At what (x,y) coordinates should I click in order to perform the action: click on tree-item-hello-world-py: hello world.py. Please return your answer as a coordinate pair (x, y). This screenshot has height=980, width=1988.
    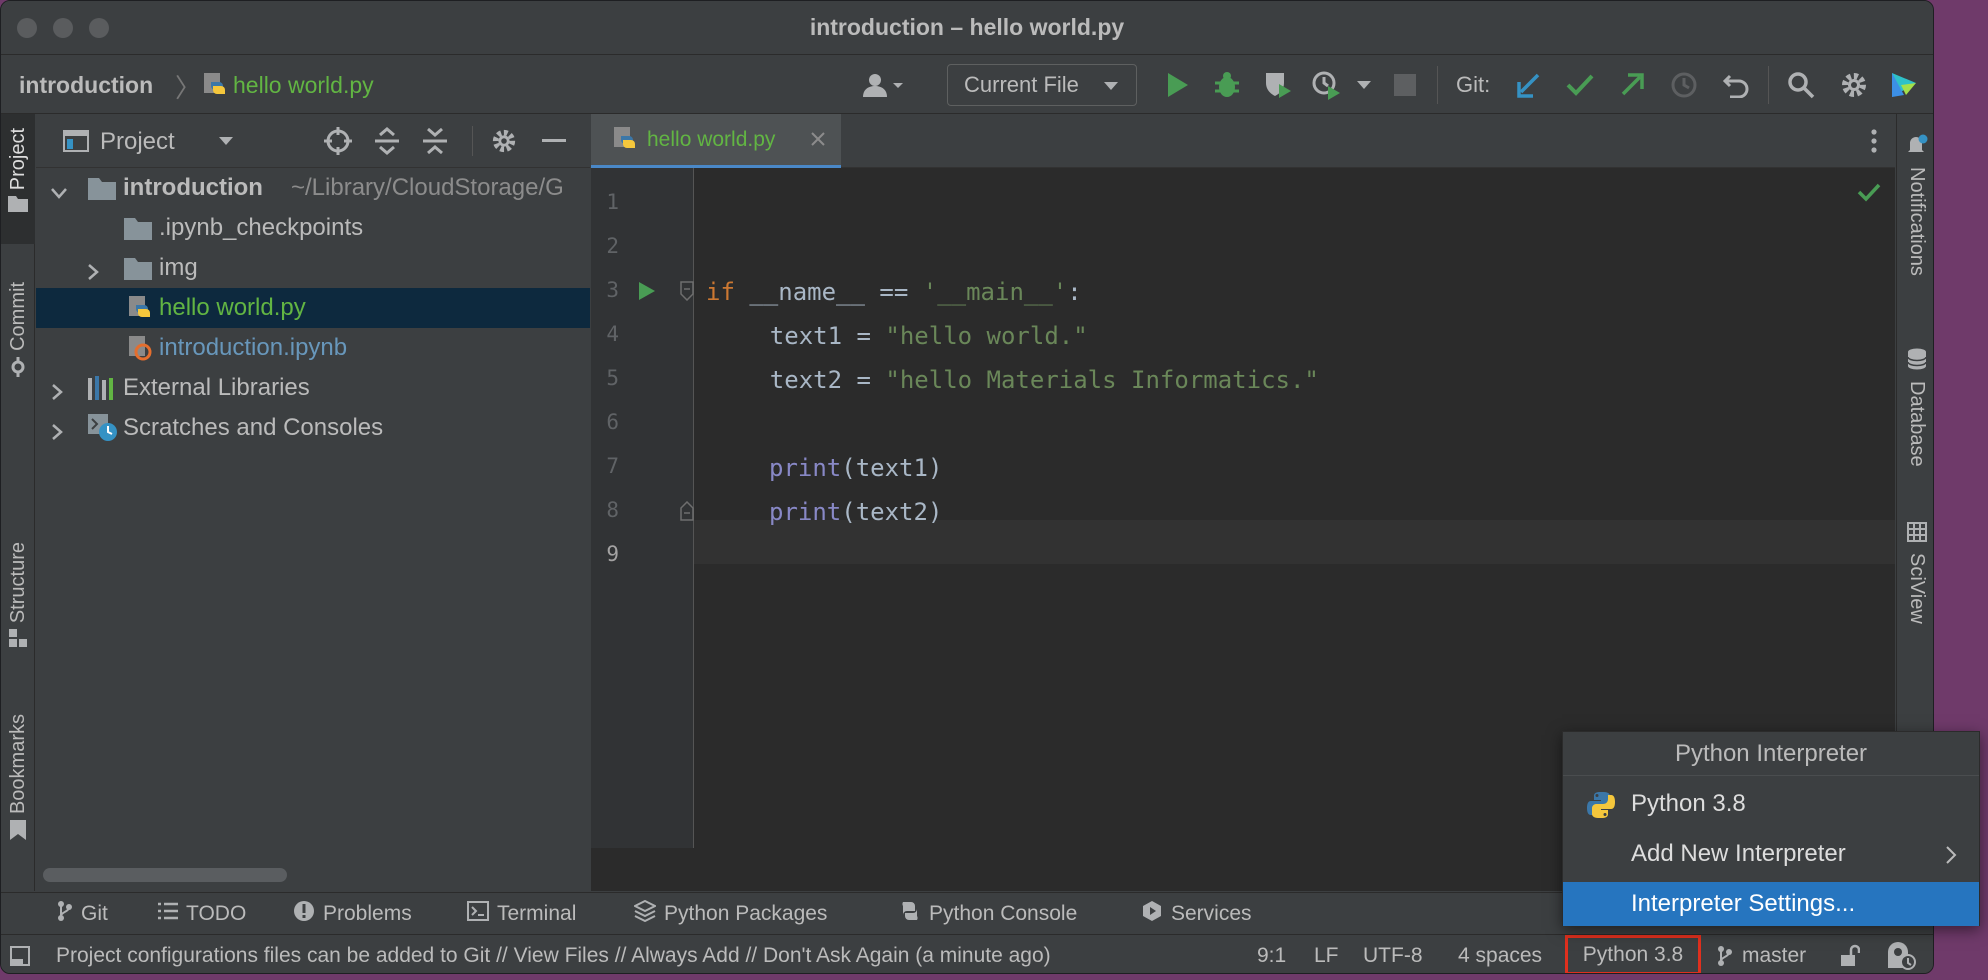
    Looking at the image, I should click on (313, 308).